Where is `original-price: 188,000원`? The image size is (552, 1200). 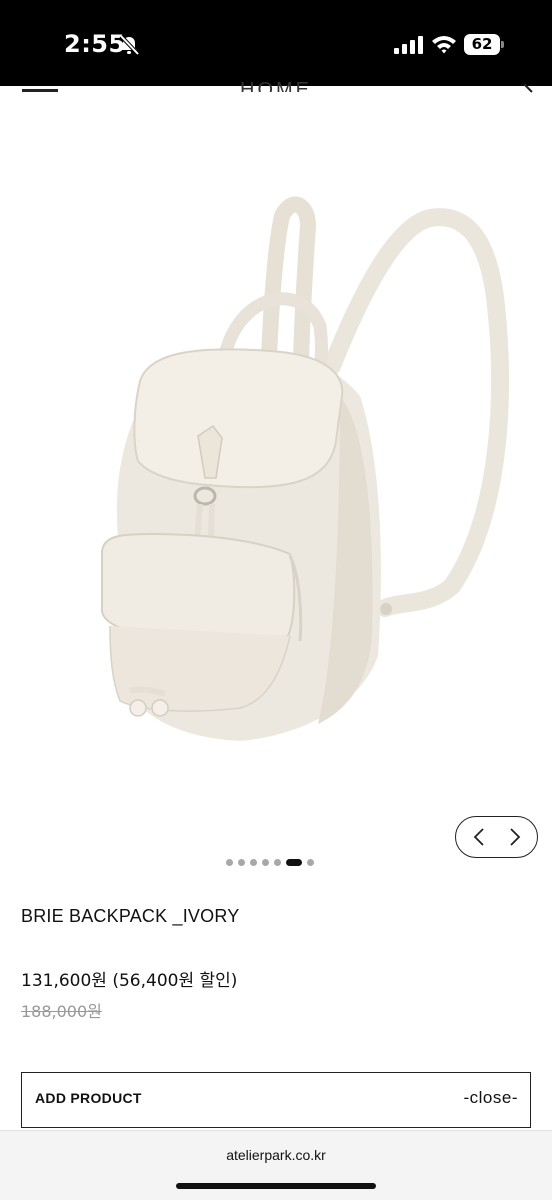
original-price: 188,000원 is located at coordinates (61, 1011).